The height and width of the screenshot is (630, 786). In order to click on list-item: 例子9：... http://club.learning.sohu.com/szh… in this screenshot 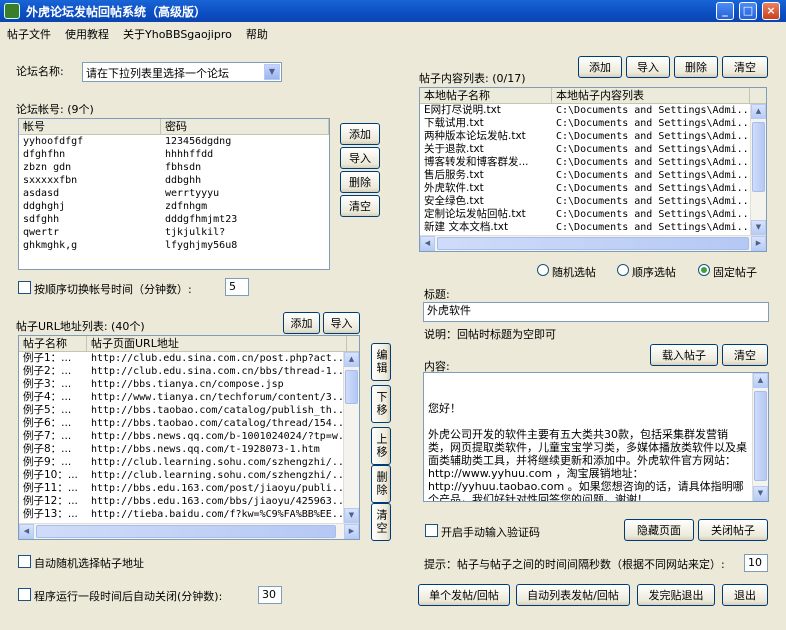, I will do `click(189, 462)`.